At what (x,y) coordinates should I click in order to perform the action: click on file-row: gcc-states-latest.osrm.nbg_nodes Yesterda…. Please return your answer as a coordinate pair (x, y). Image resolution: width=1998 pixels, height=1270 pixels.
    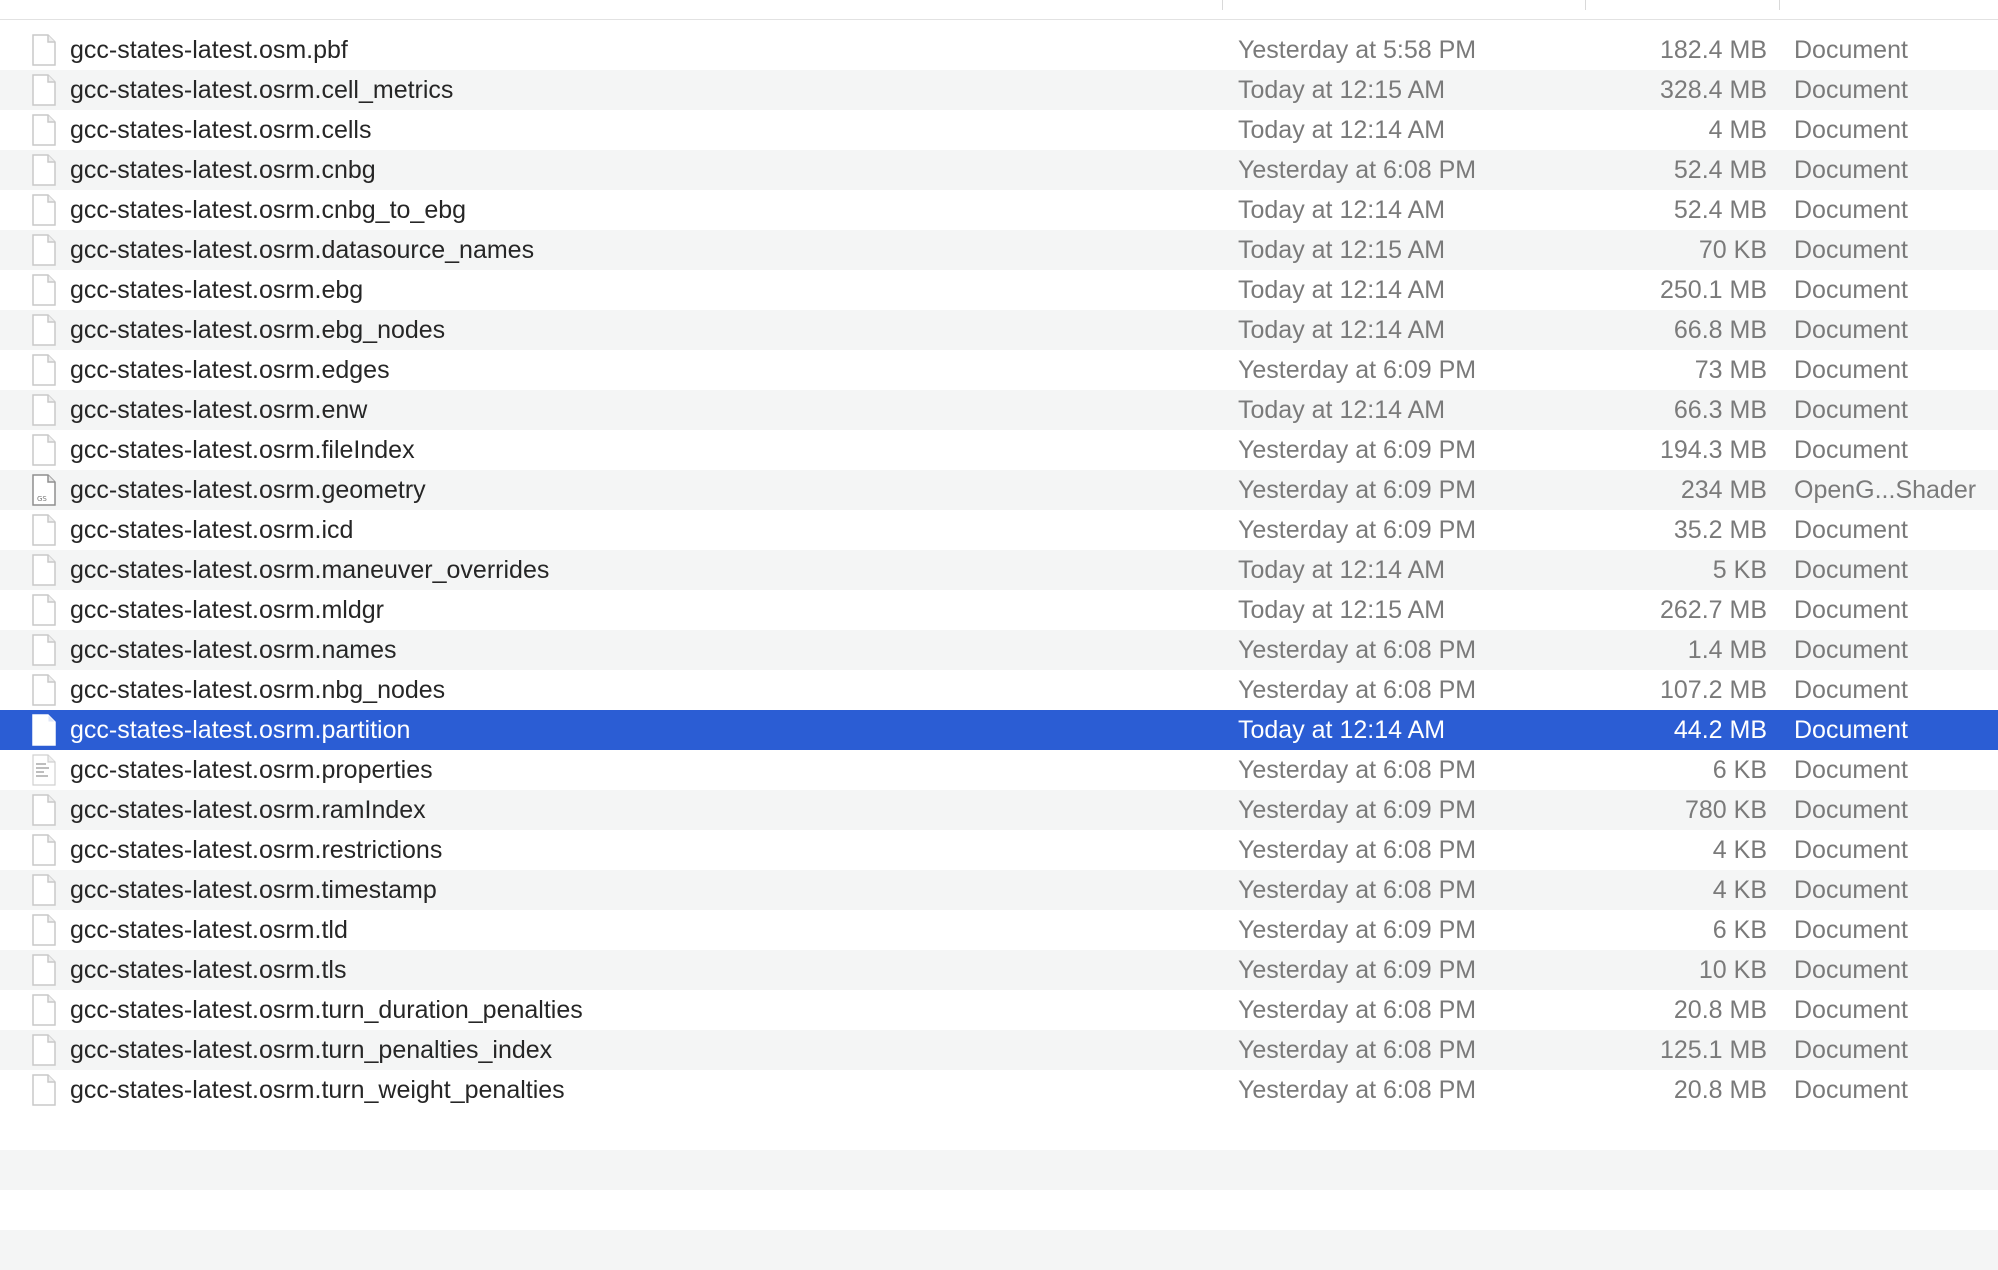
    Looking at the image, I should click on (999, 690).